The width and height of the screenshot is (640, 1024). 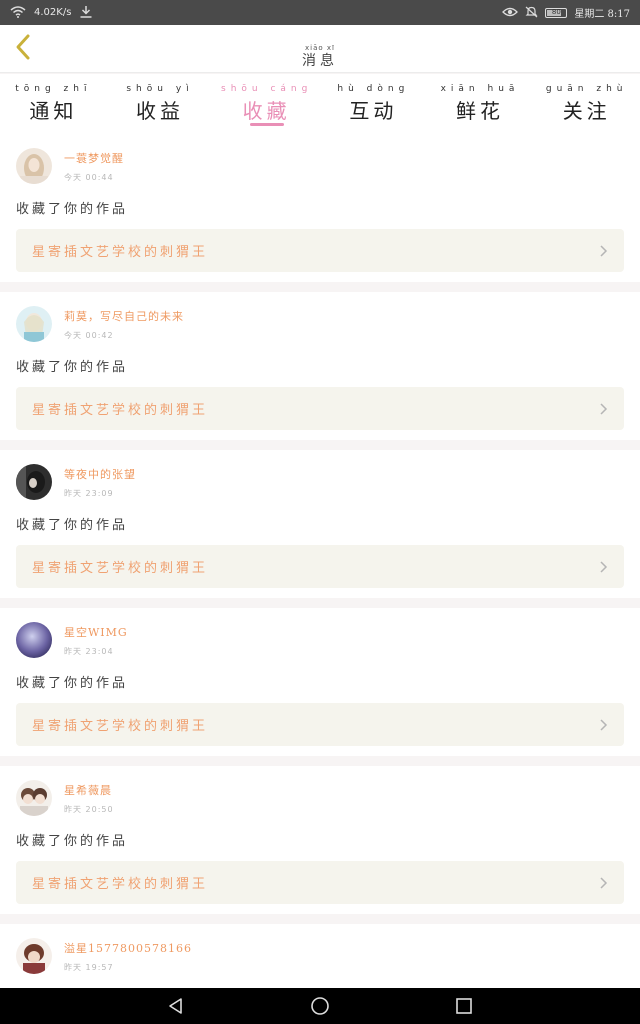 I want to click on title-text: 消息, so click(x=320, y=61).